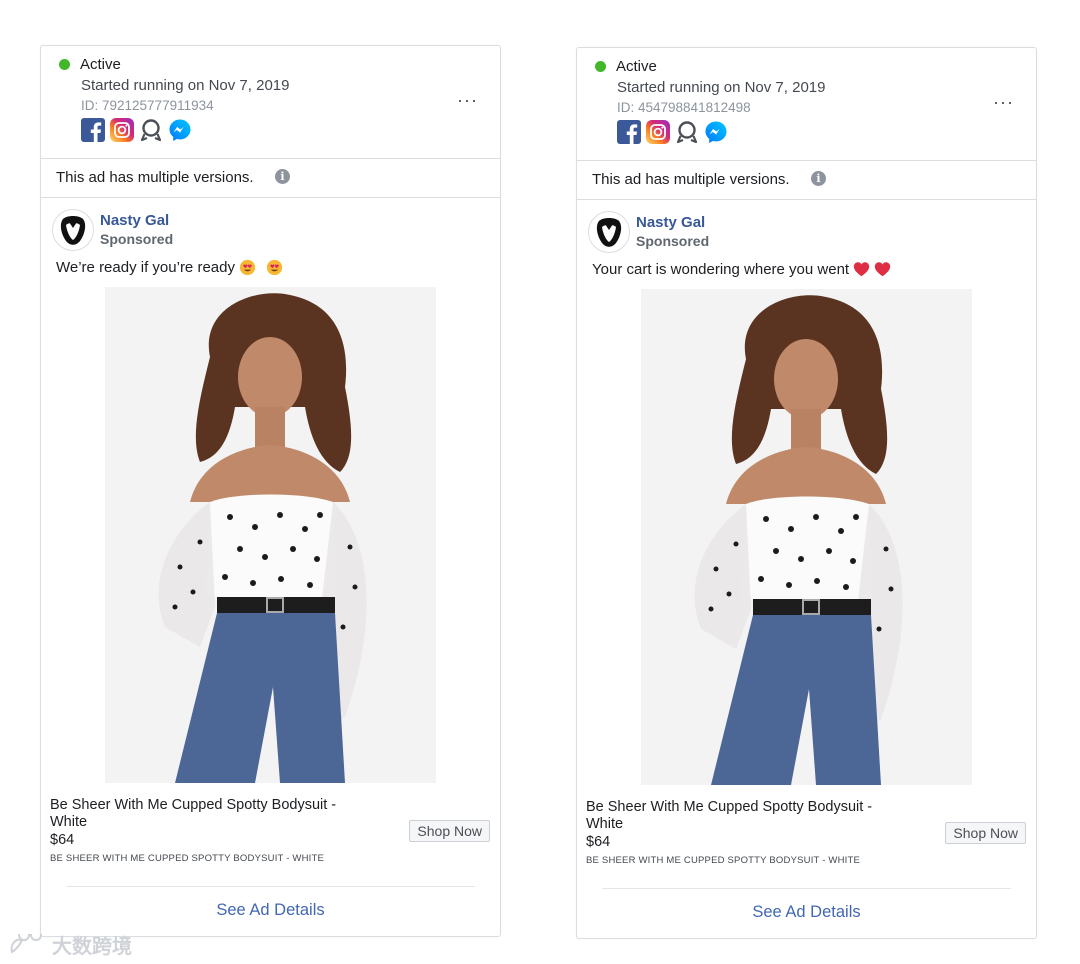  What do you see at coordinates (26, 943) in the screenshot?
I see `watermark-logo-icon` at bounding box center [26, 943].